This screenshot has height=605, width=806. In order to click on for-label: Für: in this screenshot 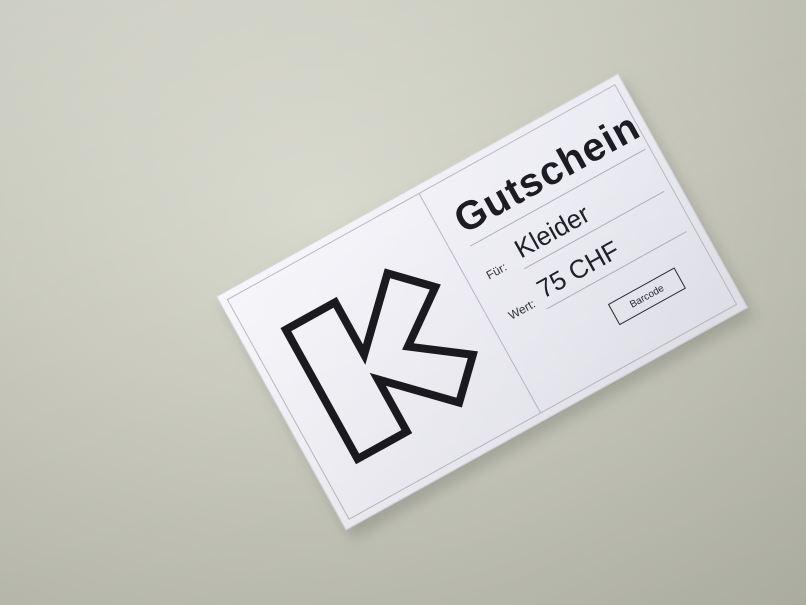, I will do `click(496, 271)`.